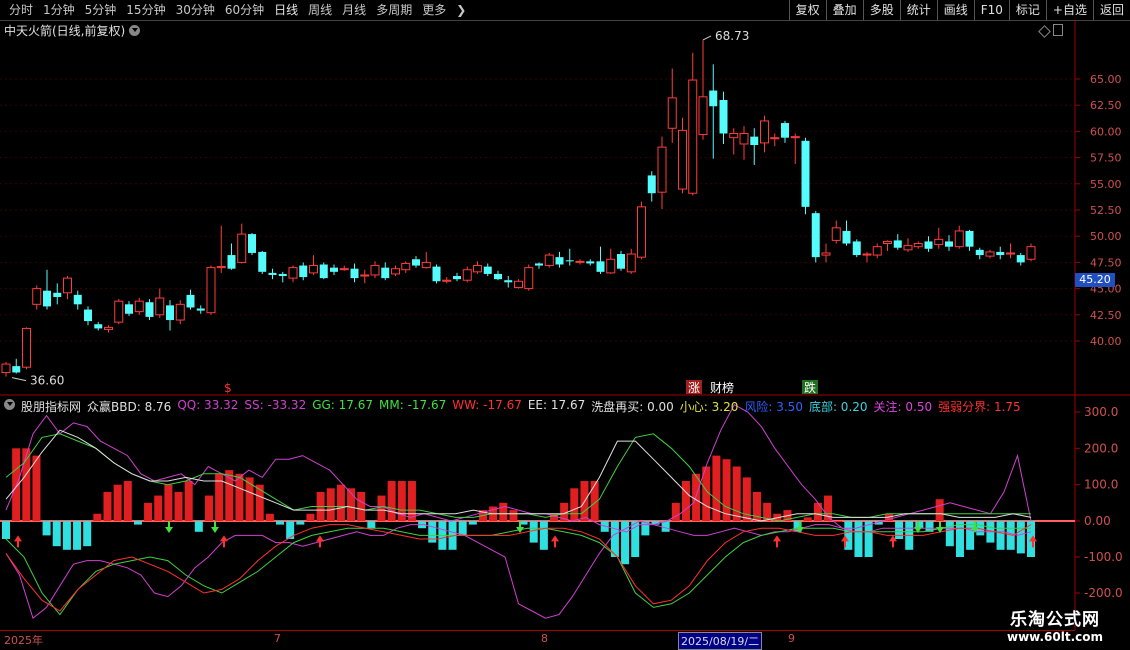 Image resolution: width=1130 pixels, height=650 pixels. I want to click on ss-line, so click(518, 570).